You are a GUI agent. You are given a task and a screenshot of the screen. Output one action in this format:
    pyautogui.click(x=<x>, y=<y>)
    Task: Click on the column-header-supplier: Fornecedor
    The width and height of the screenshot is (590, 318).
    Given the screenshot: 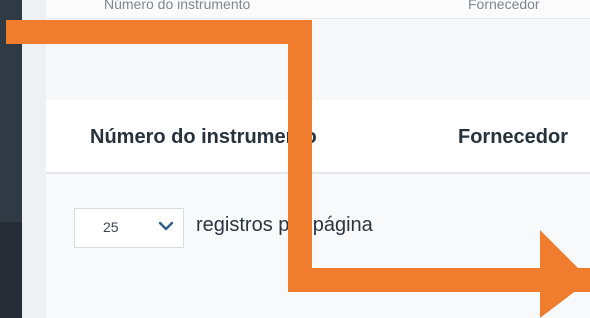 What is the action you would take?
    pyautogui.click(x=513, y=137)
    